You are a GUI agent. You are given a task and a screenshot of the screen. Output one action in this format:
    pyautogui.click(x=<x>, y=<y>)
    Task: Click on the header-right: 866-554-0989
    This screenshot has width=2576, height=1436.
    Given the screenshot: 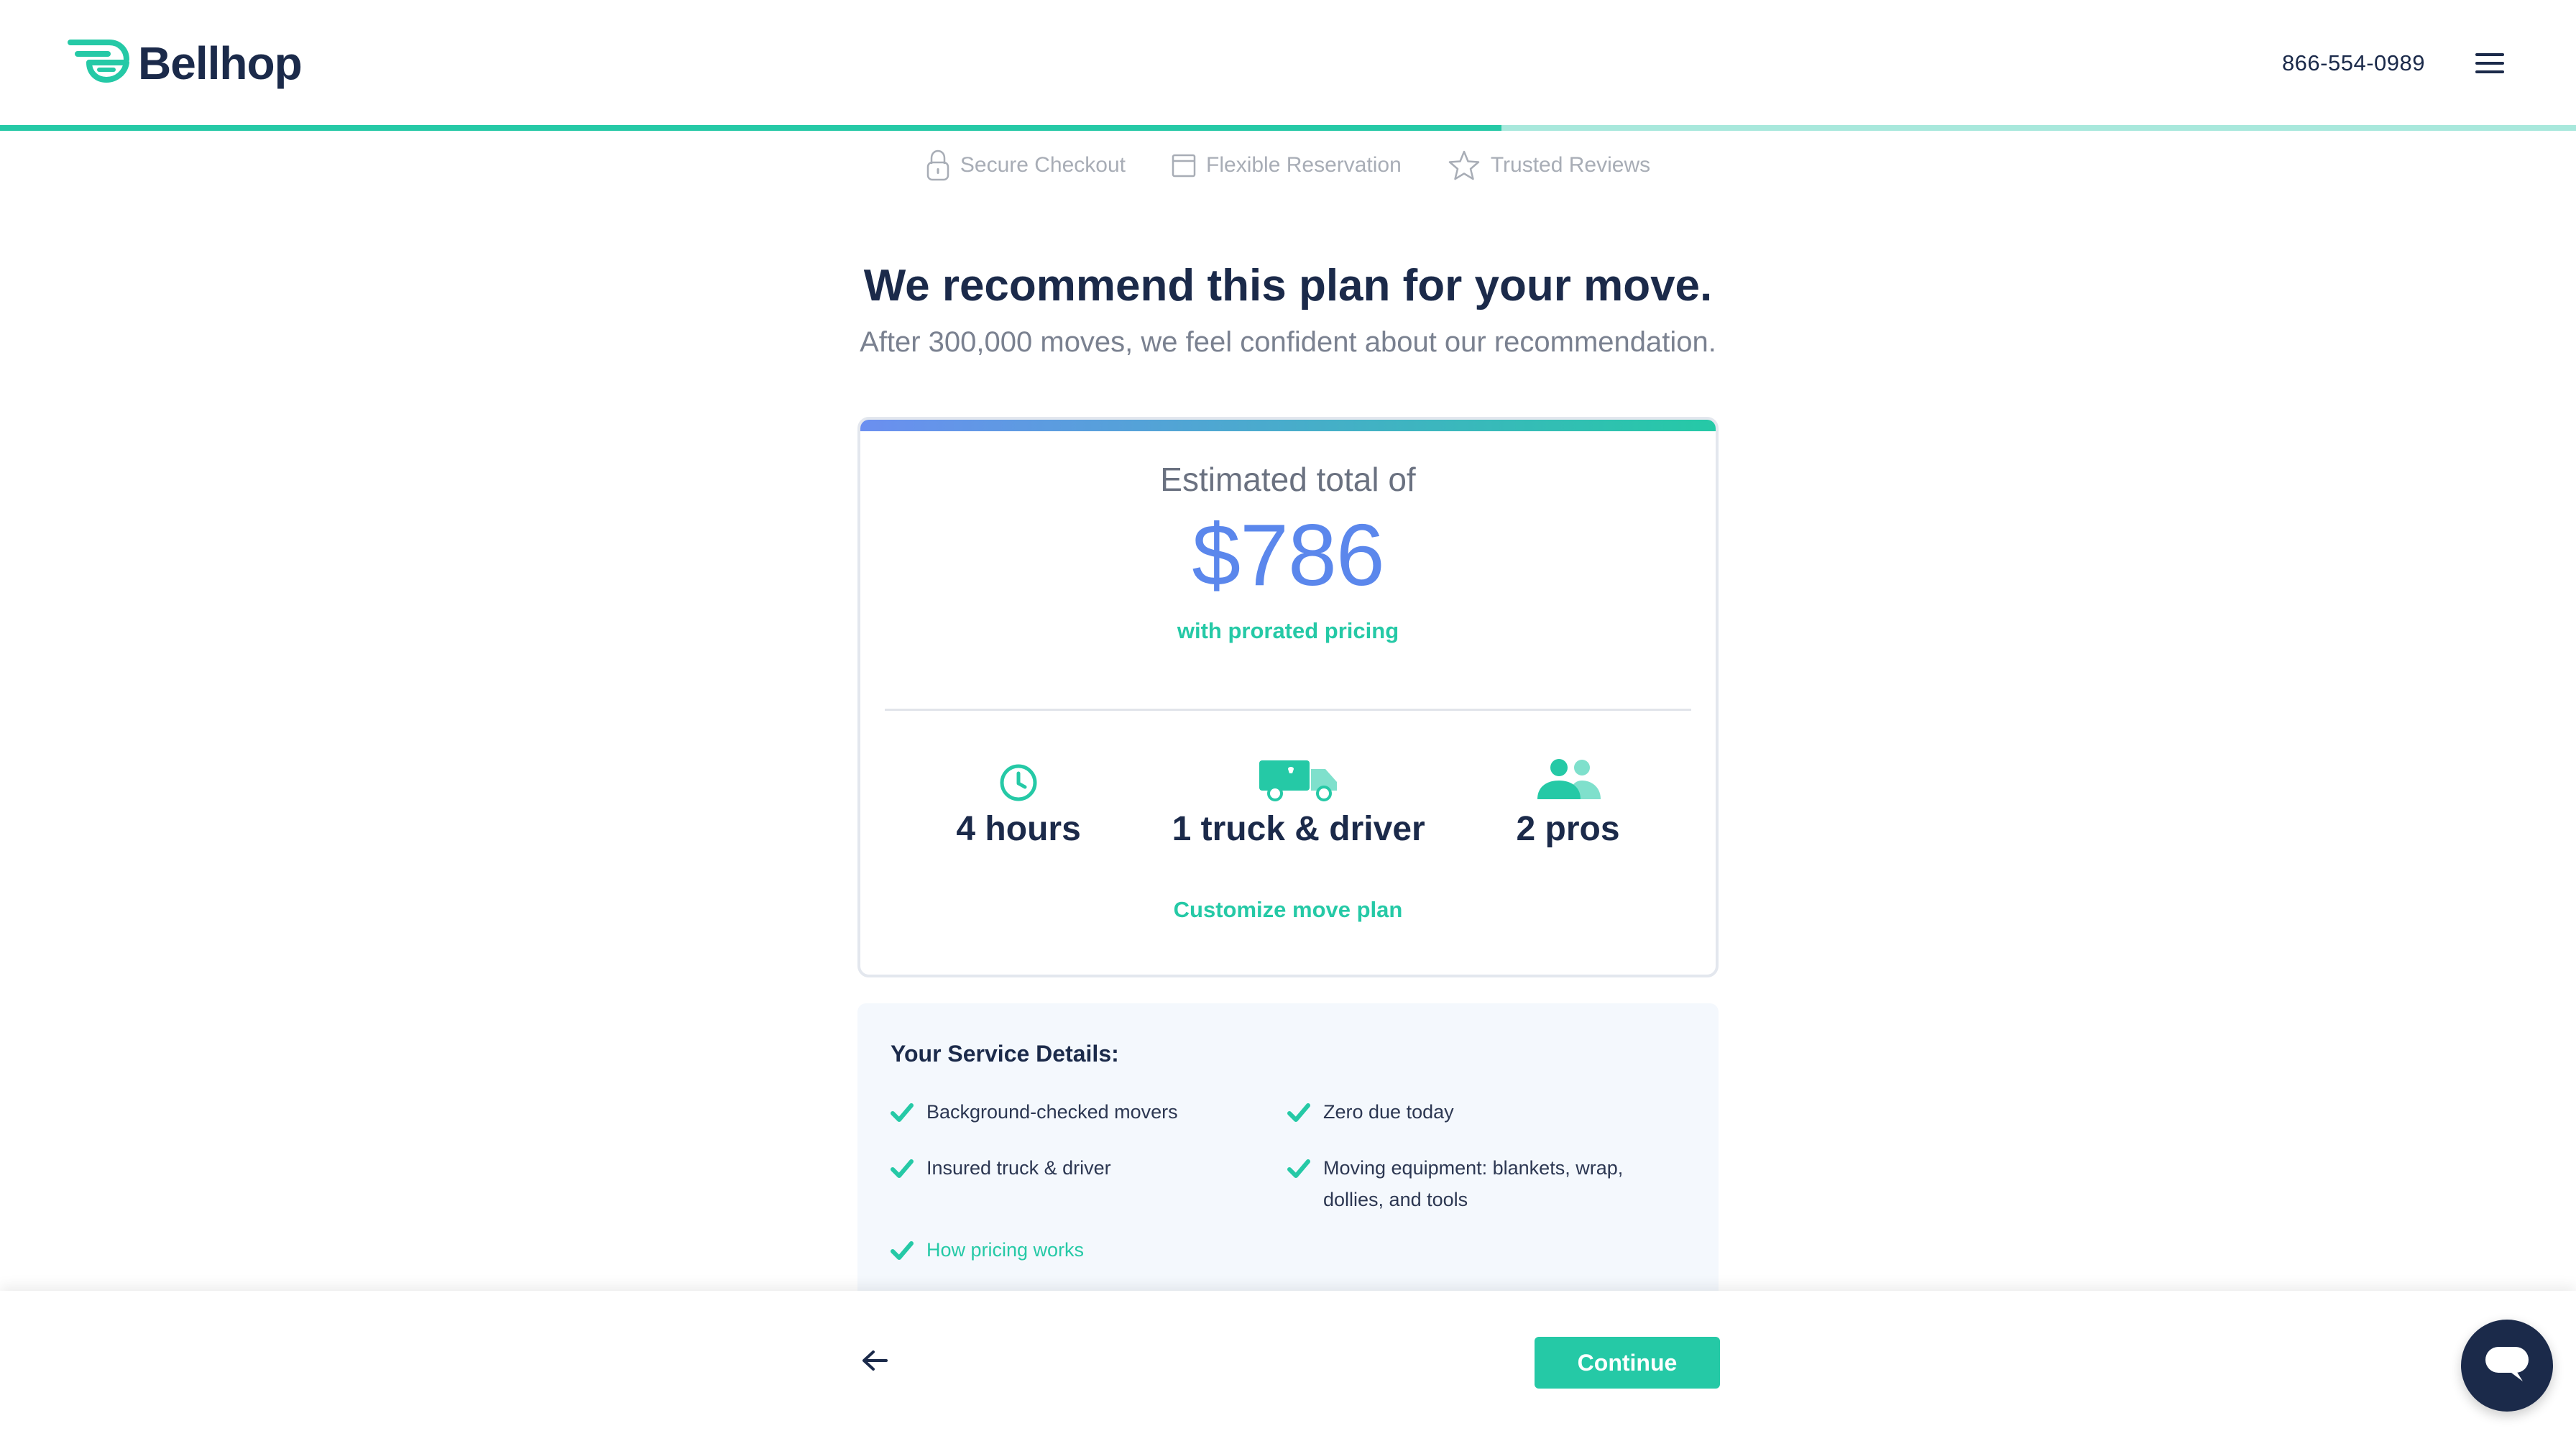 What is the action you would take?
    pyautogui.click(x=2395, y=63)
    